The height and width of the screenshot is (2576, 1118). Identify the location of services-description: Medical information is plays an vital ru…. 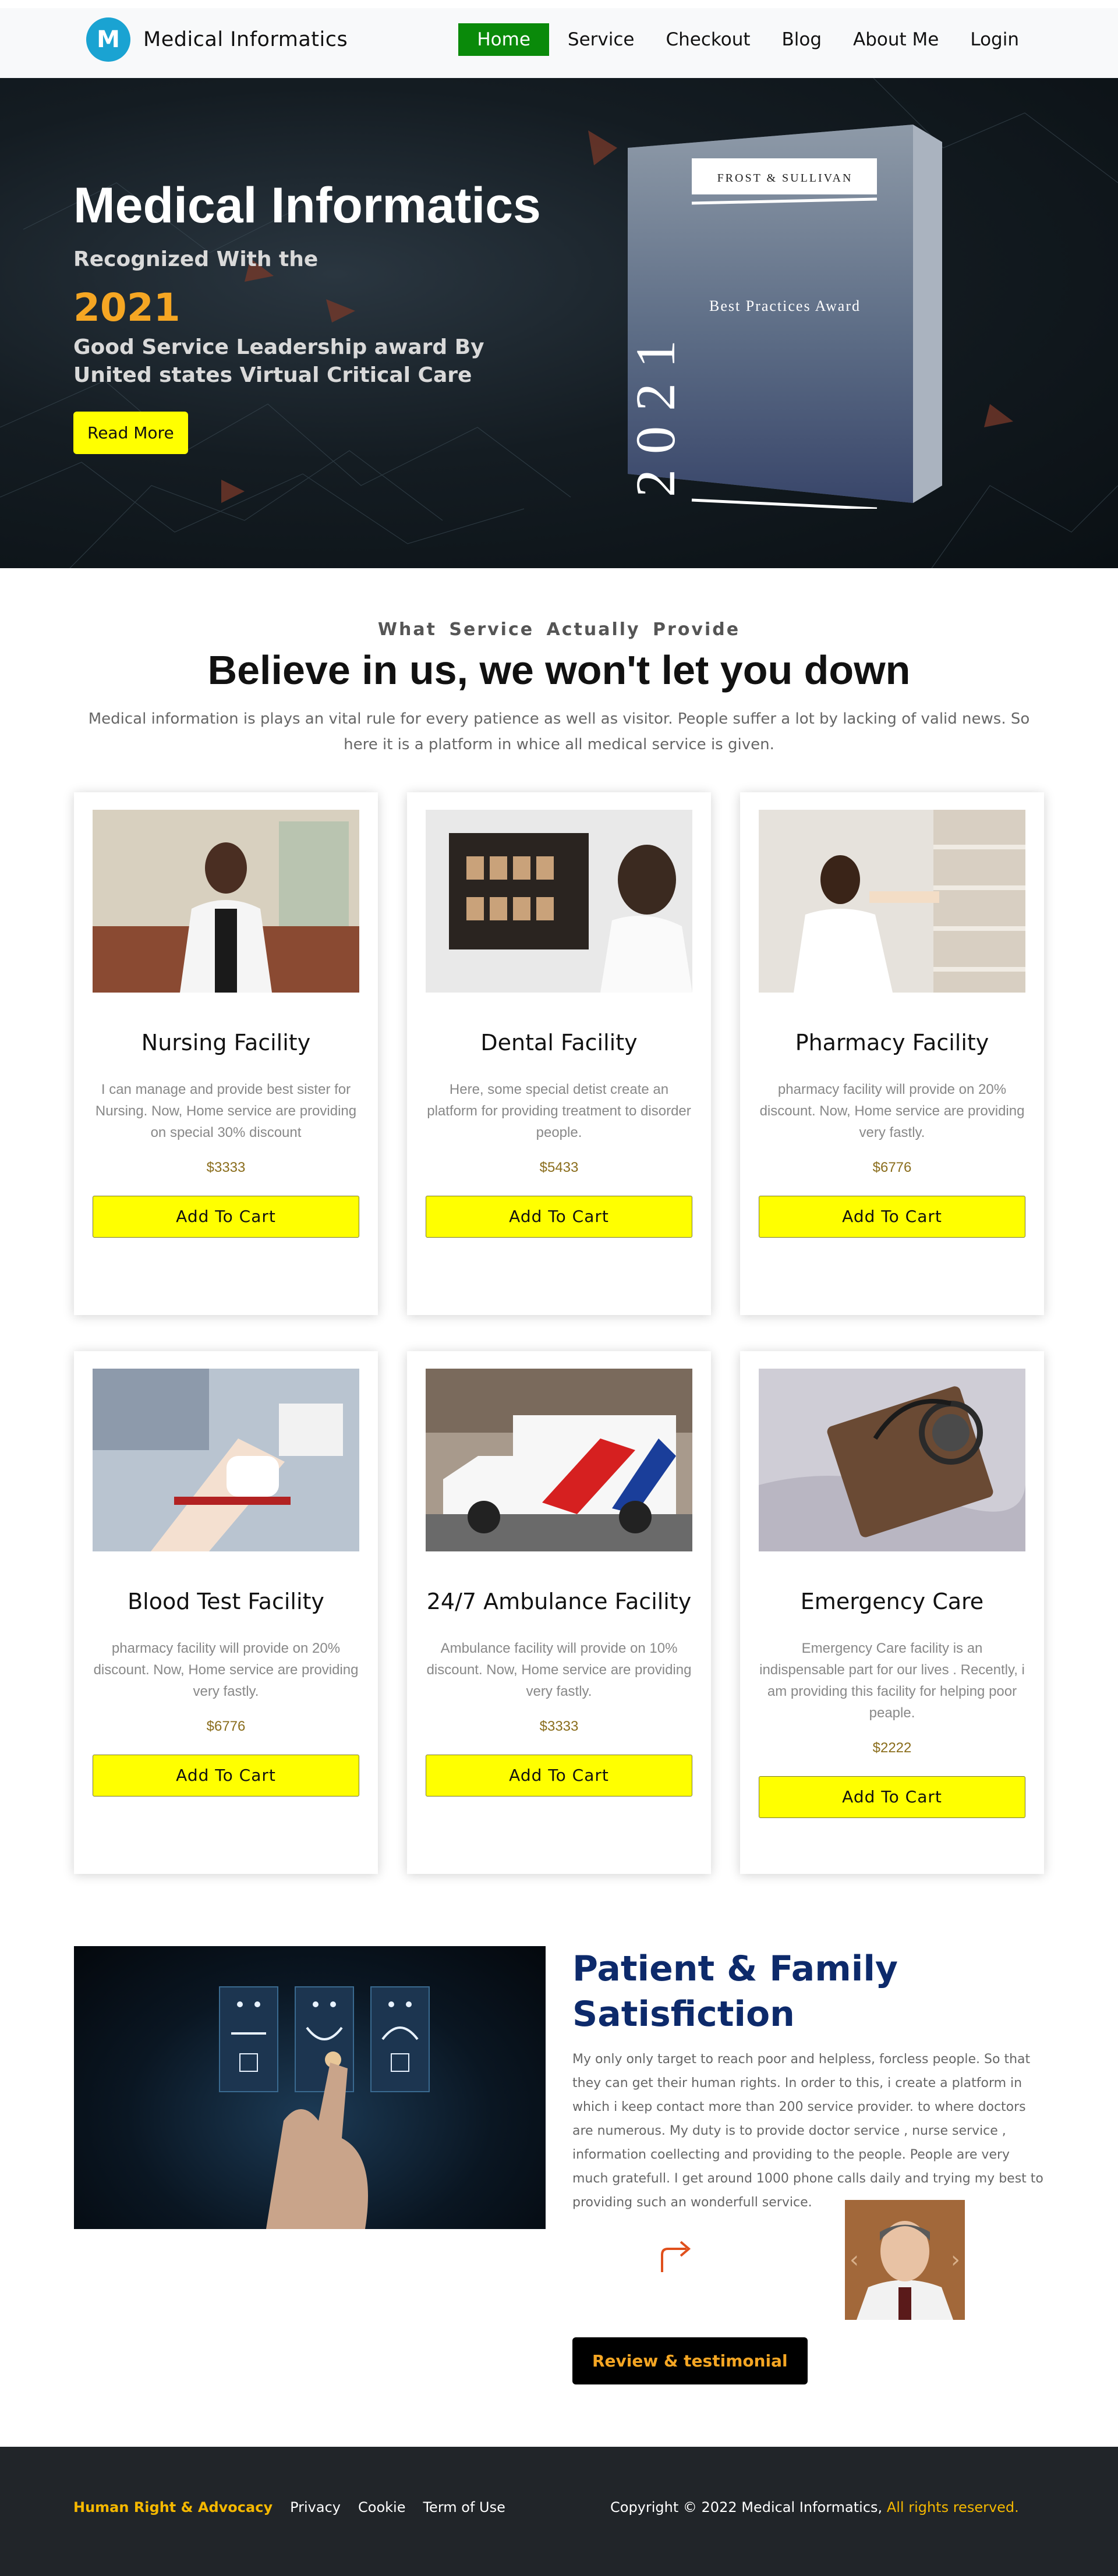
(559, 731).